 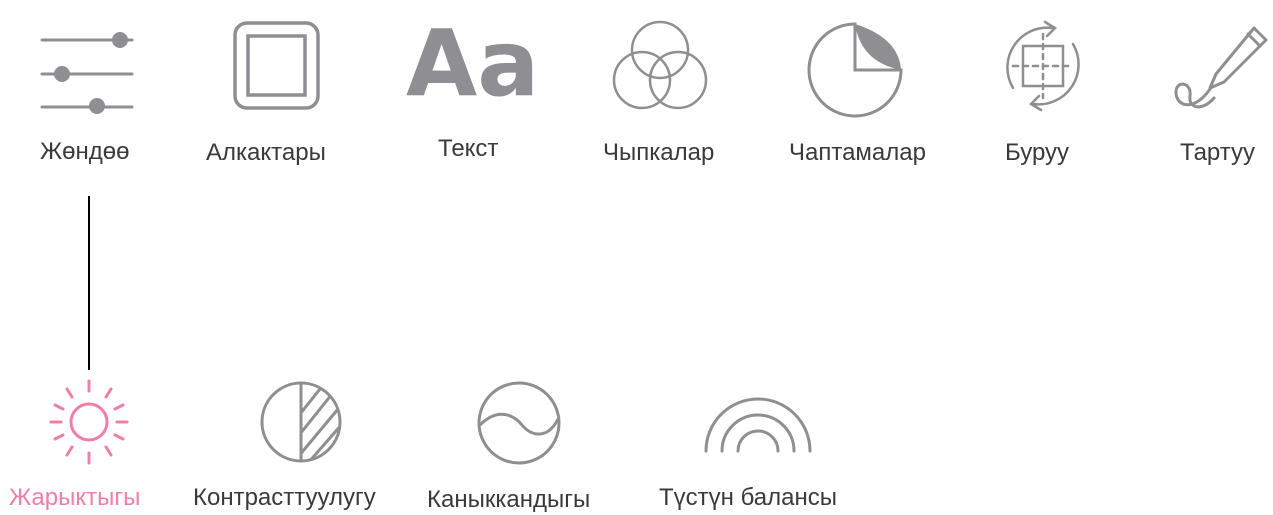 I want to click on rotate-icon, so click(x=1043, y=66).